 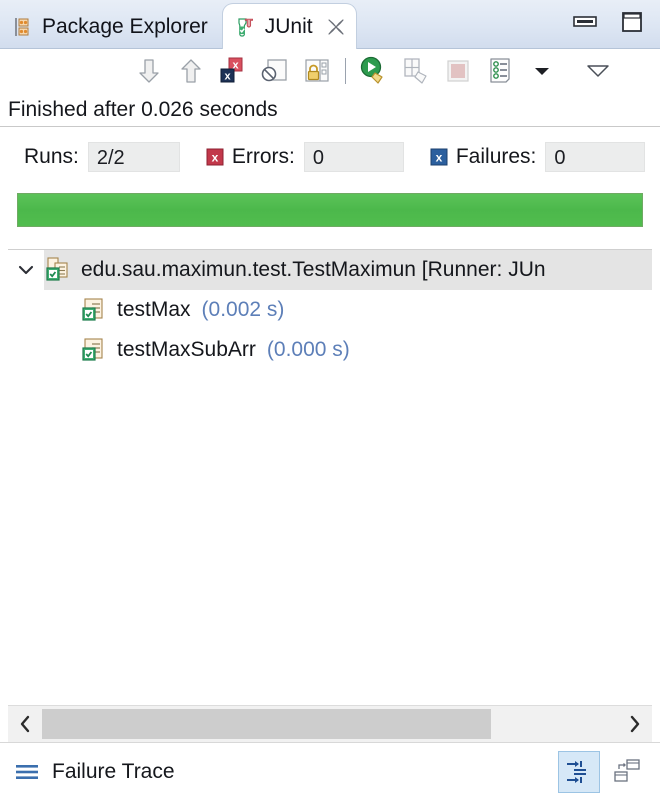 I want to click on errors-label: Errors:, so click(x=263, y=156).